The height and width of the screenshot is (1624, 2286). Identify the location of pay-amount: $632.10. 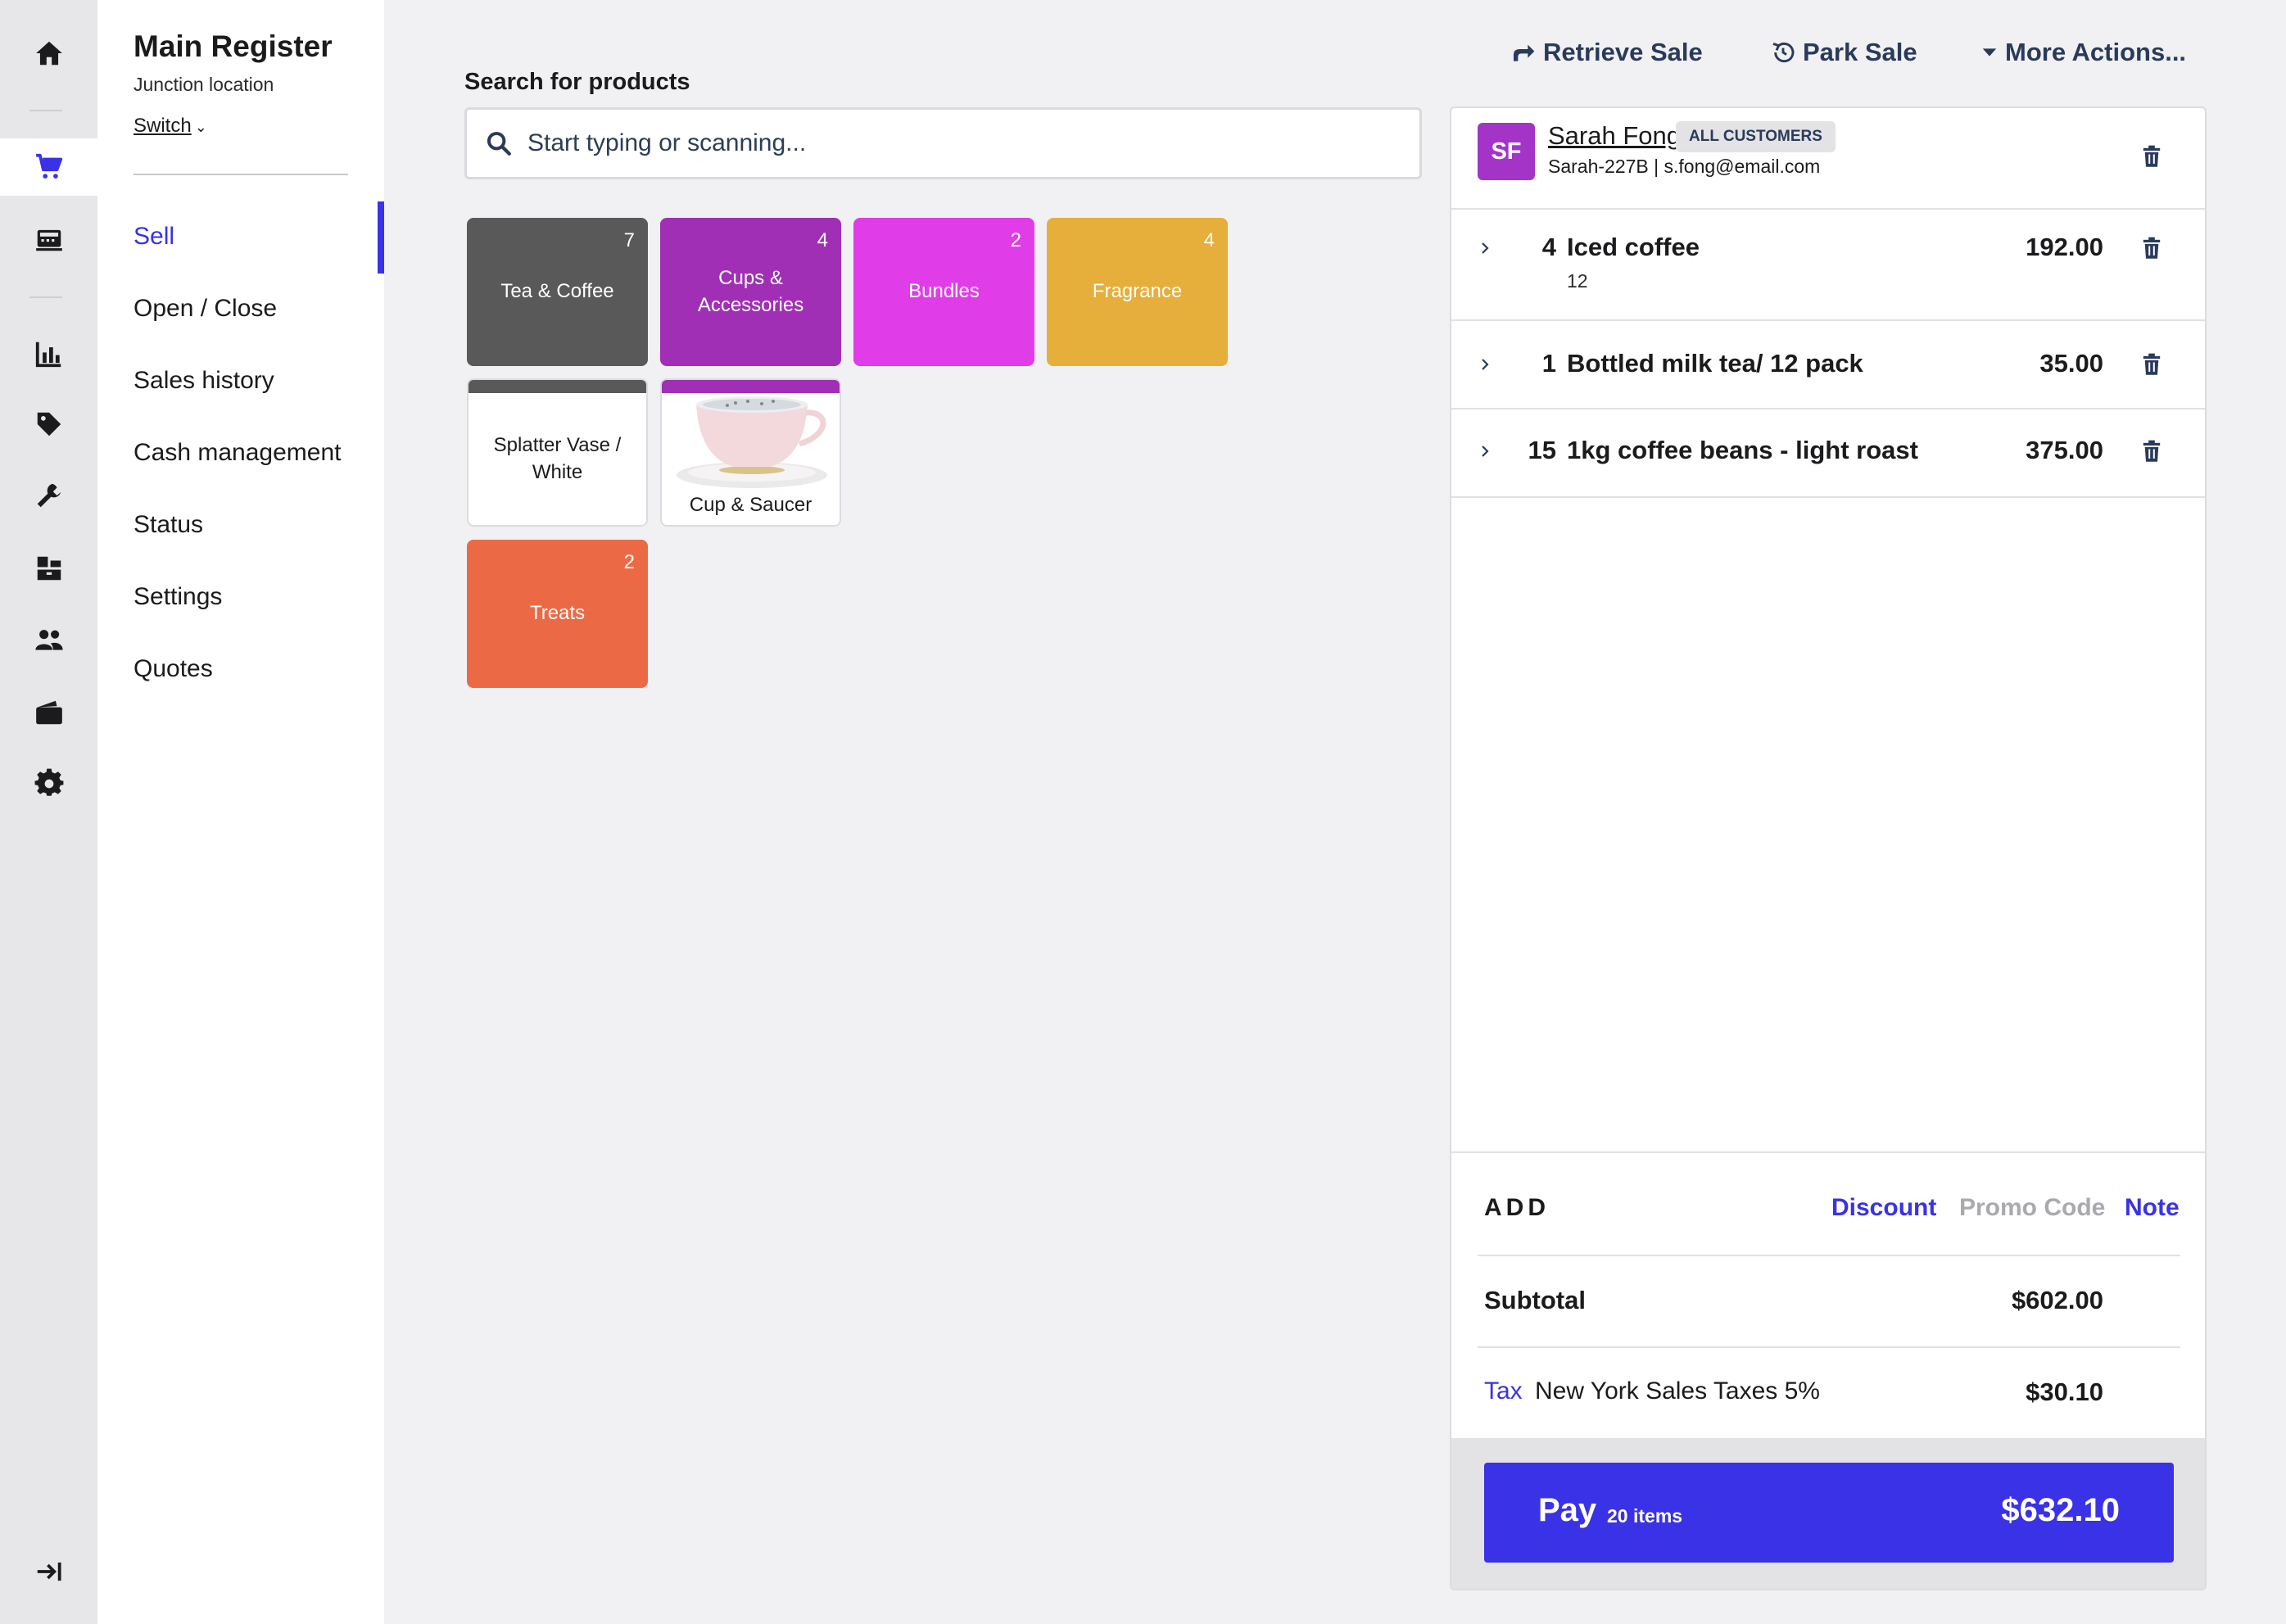
(2060, 1510).